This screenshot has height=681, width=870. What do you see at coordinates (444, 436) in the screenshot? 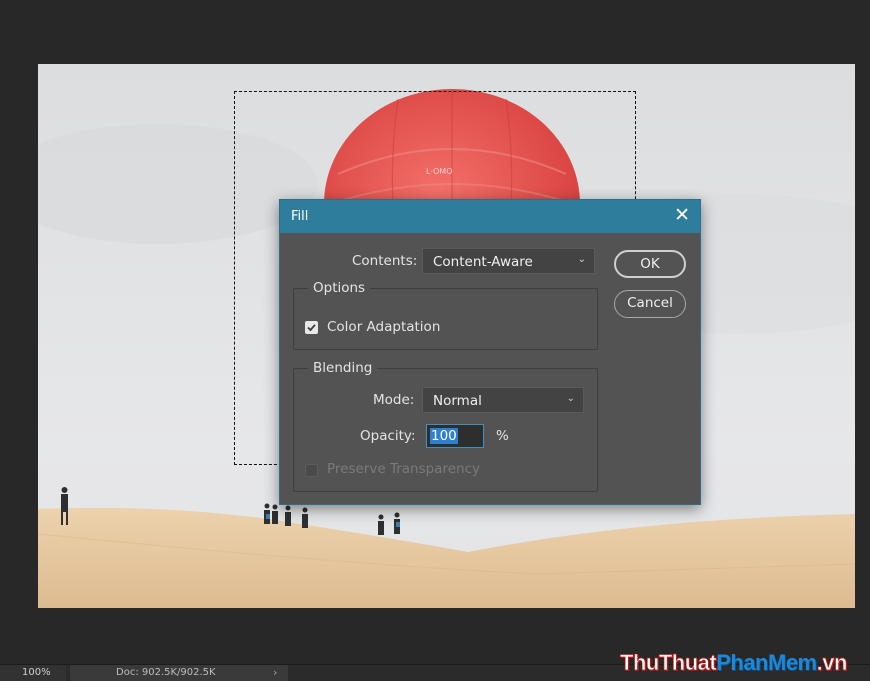
I see `opacity-value: 100` at bounding box center [444, 436].